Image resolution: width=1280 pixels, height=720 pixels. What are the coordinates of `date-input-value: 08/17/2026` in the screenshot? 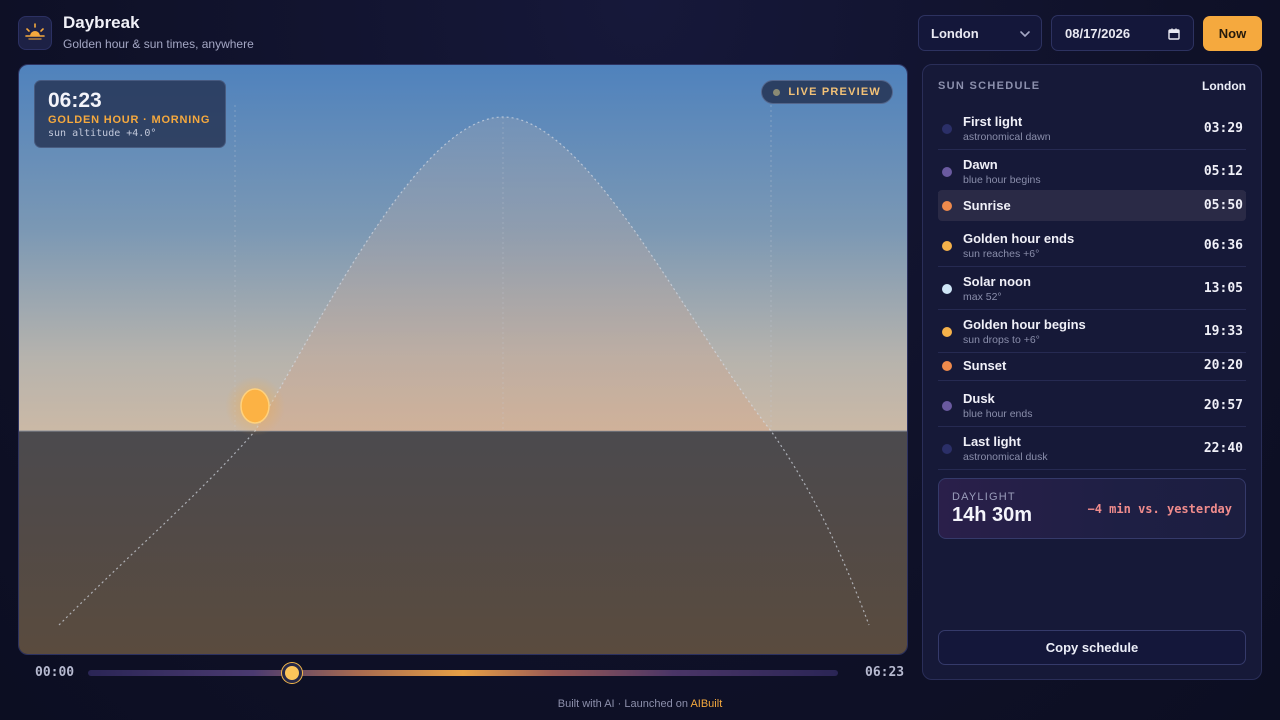 It's located at (1098, 33).